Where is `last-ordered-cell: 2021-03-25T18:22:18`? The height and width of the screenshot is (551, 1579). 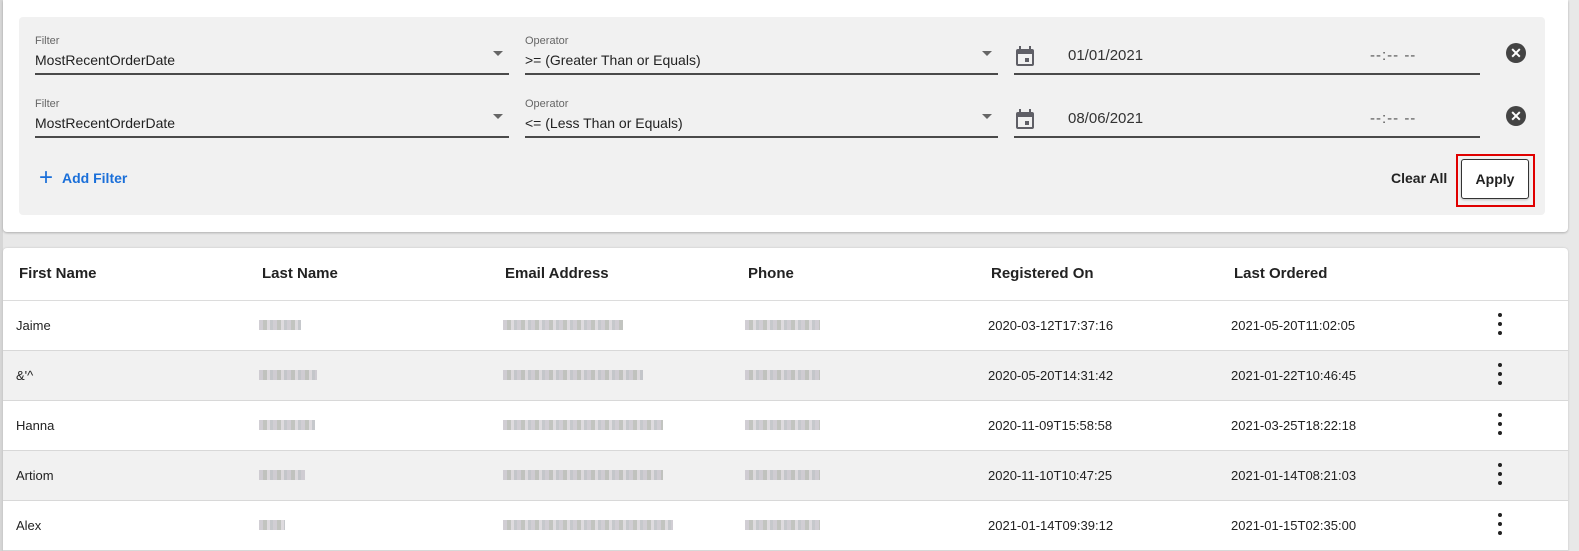 last-ordered-cell: 2021-03-25T18:22:18 is located at coordinates (1294, 425).